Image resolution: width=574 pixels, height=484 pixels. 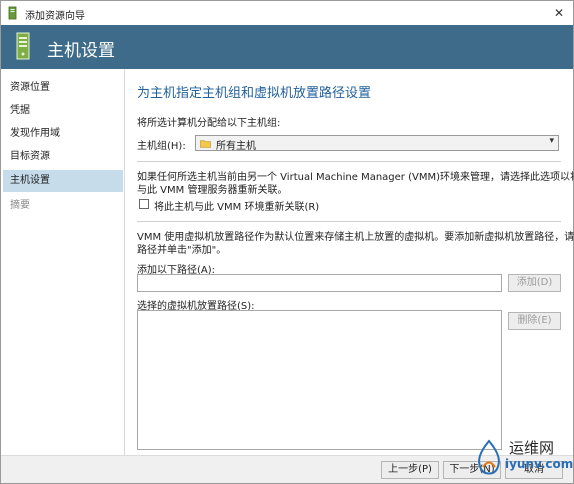 What do you see at coordinates (205, 144) in the screenshot?
I see `folder-icon` at bounding box center [205, 144].